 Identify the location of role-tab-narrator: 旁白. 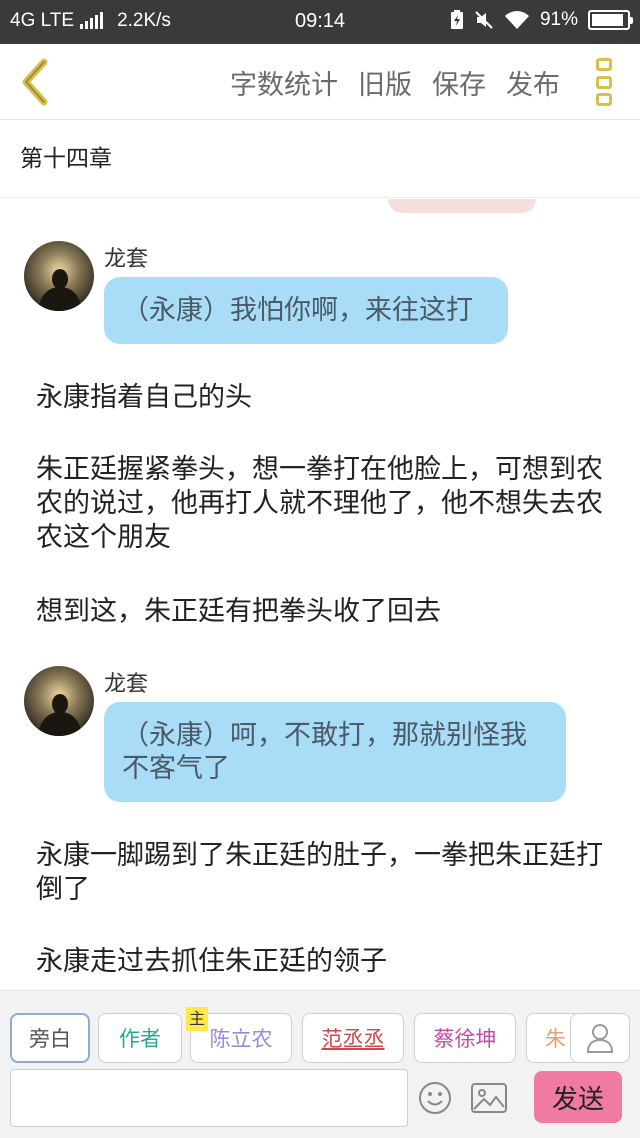
(50, 1038).